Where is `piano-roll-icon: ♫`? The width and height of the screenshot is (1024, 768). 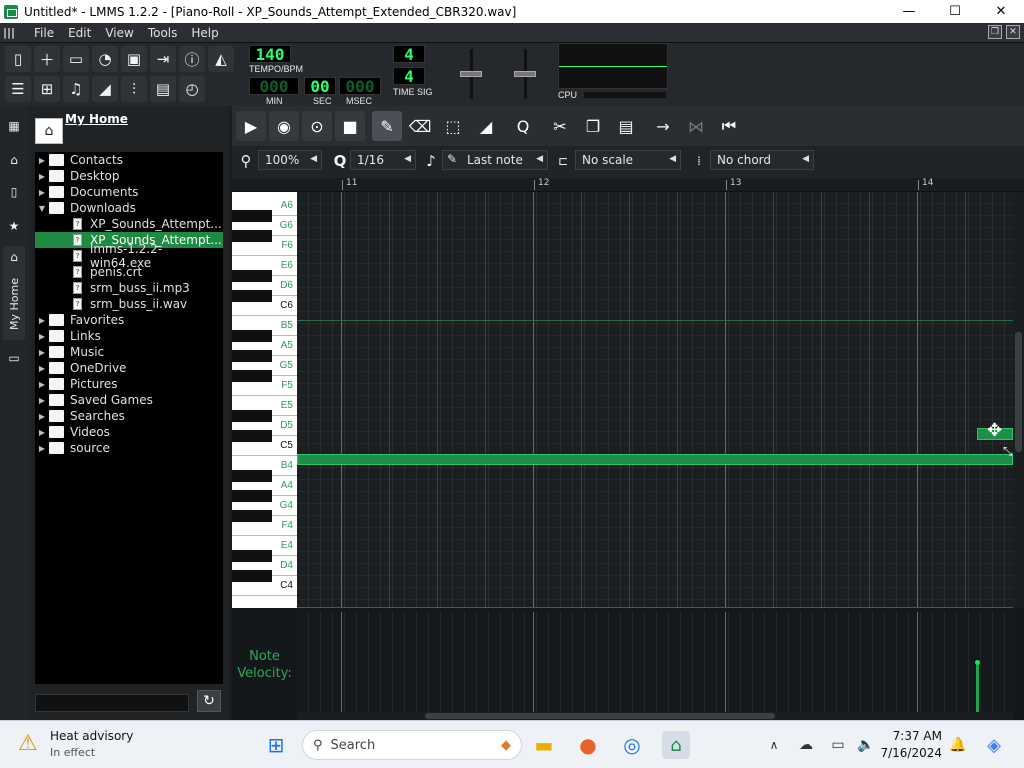
piano-roll-icon: ♫ is located at coordinates (76, 89).